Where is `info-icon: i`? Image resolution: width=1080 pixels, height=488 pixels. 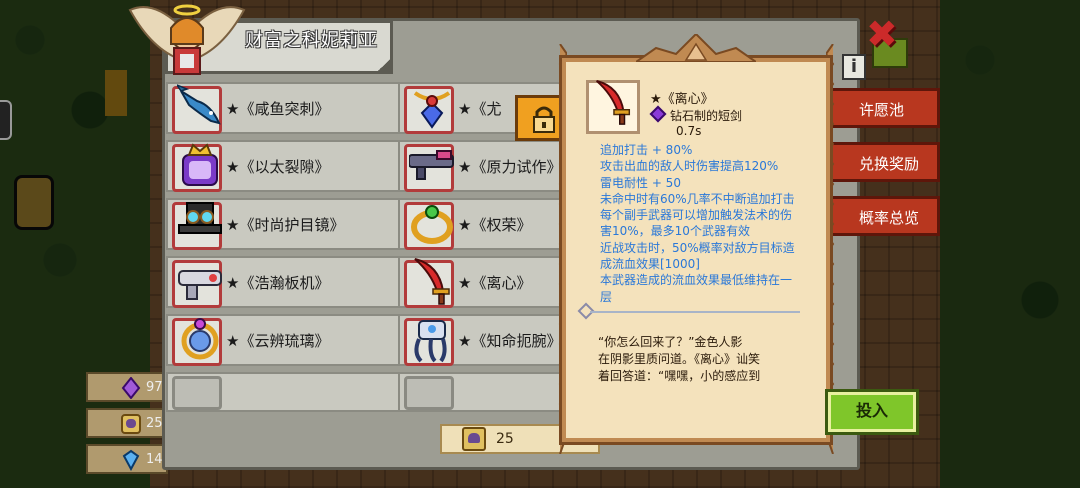 info-icon: i is located at coordinates (854, 66).